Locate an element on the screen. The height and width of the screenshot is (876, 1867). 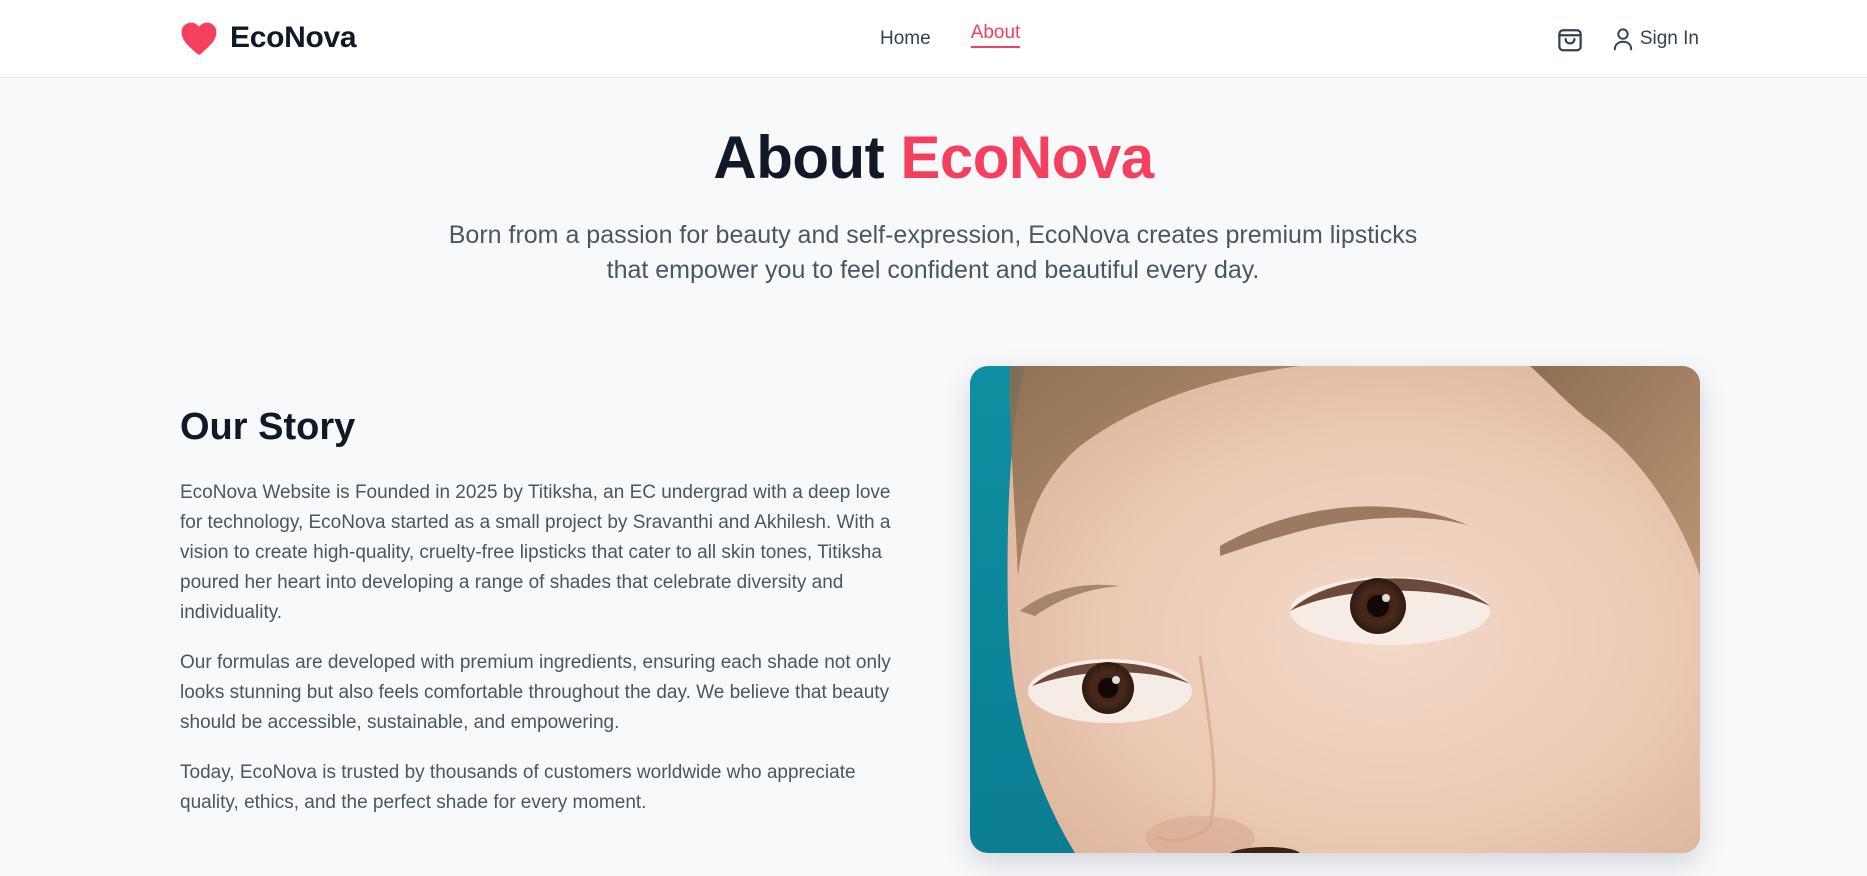
top-navbar: EcoNova Home About Sign In is located at coordinates (933, 39).